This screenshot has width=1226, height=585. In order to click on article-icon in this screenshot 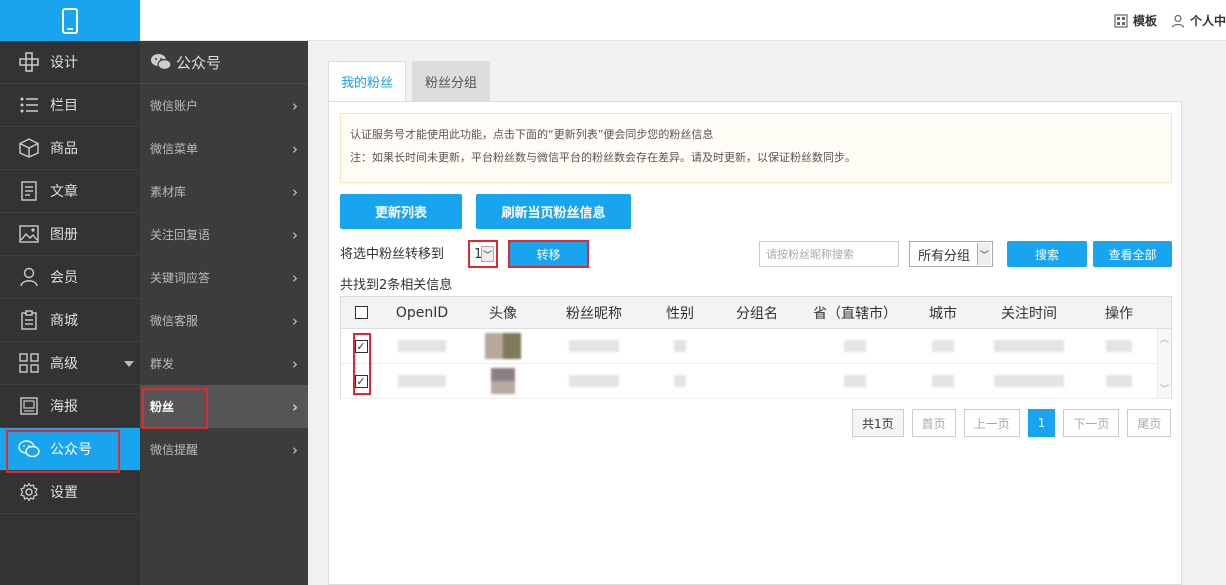, I will do `click(29, 191)`.